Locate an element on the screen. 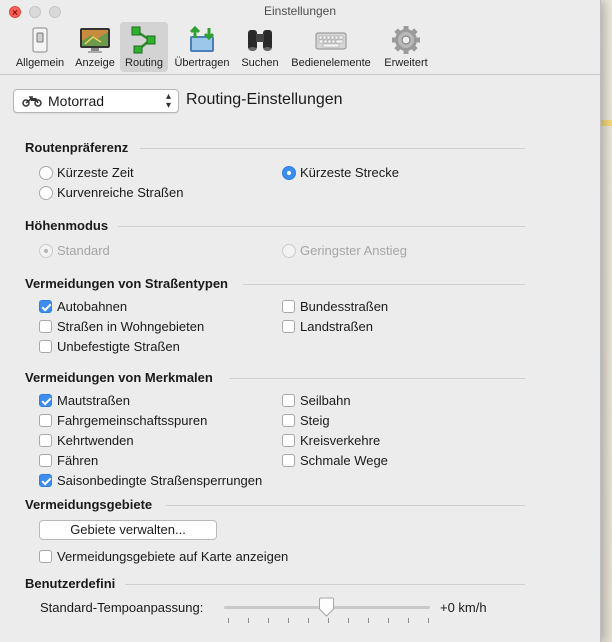 The height and width of the screenshot is (642, 612). tab-uebertragen: Übertragen is located at coordinates (202, 47).